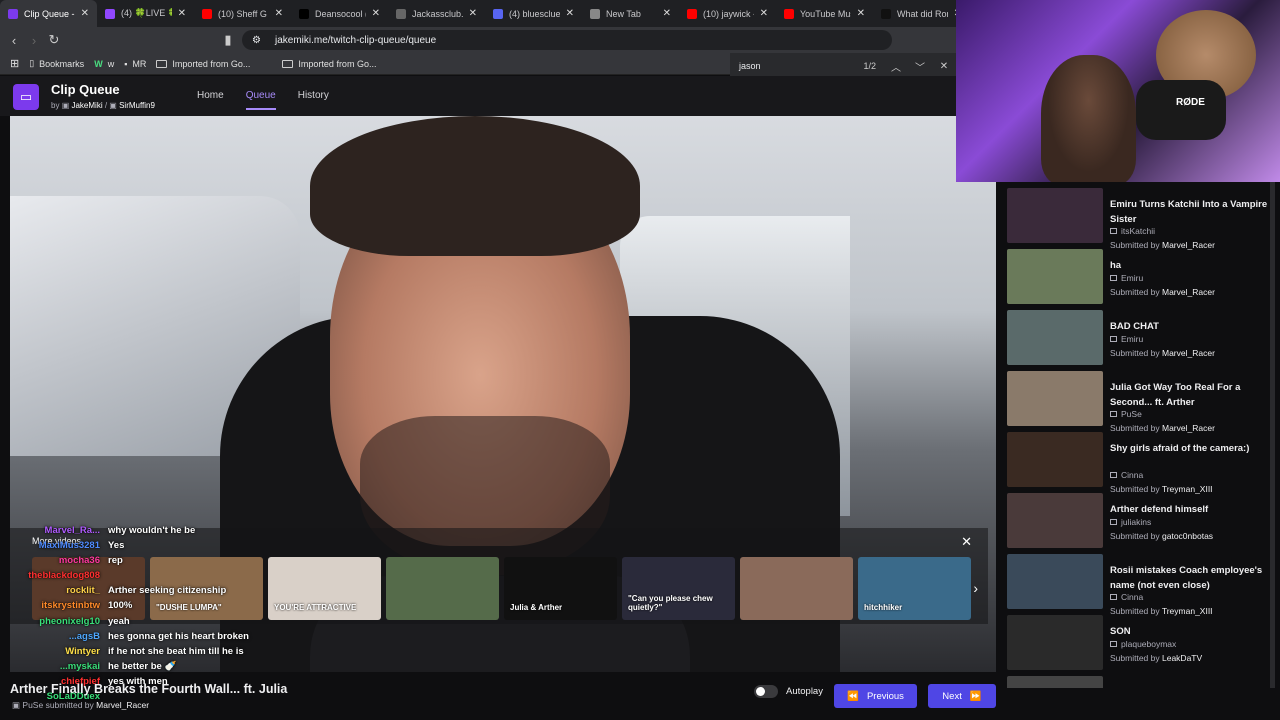 The height and width of the screenshot is (720, 1280). I want to click on next-button: Next ⏩, so click(962, 696).